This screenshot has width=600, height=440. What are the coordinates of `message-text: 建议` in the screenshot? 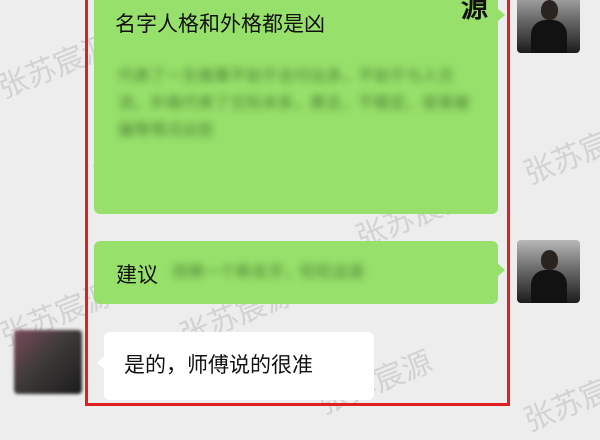 It's located at (137, 275).